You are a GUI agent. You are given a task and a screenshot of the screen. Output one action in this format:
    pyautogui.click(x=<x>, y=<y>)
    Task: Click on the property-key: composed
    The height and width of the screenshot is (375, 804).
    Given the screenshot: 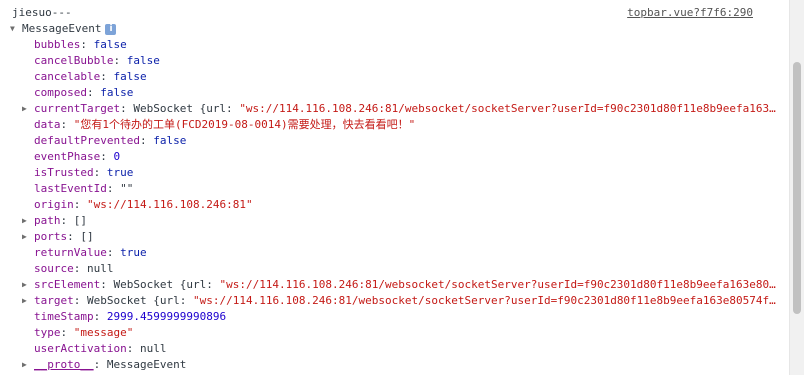 What is the action you would take?
    pyautogui.click(x=60, y=92)
    